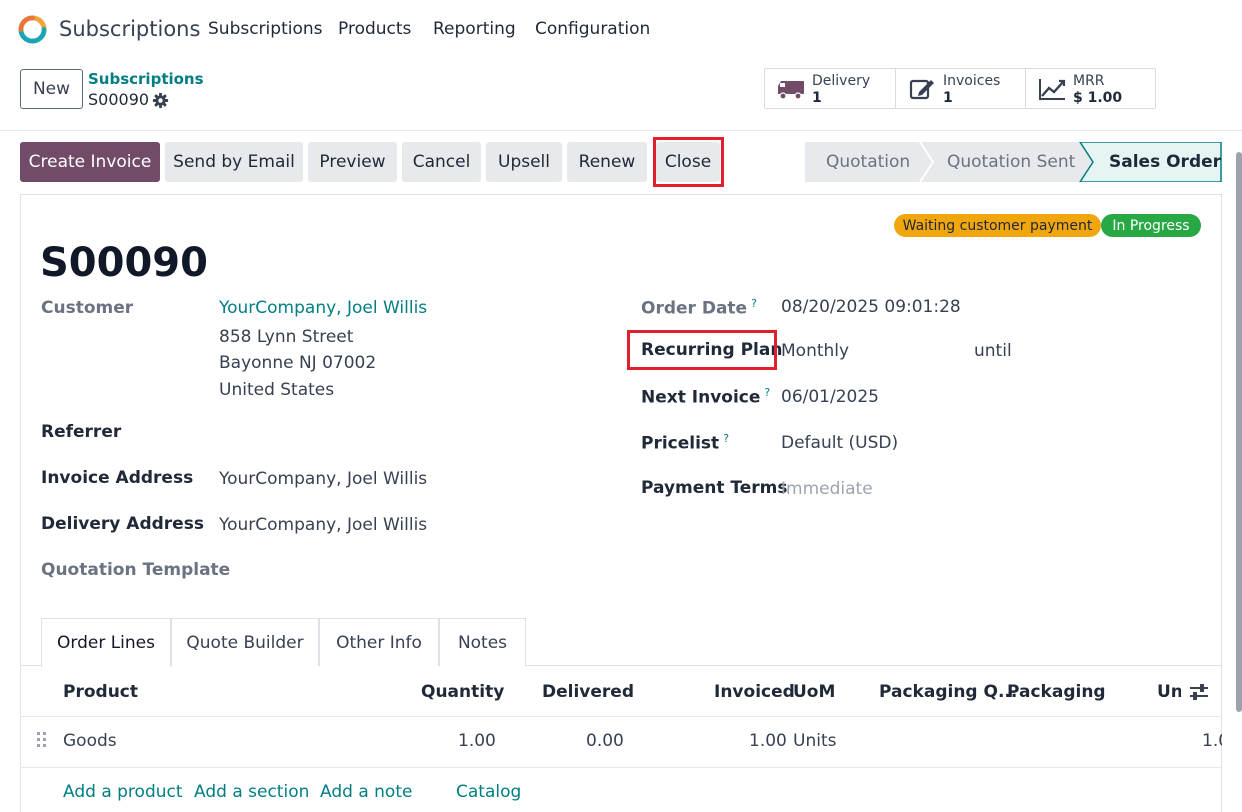  What do you see at coordinates (841, 81) in the screenshot?
I see `delivery-label: Delivery` at bounding box center [841, 81].